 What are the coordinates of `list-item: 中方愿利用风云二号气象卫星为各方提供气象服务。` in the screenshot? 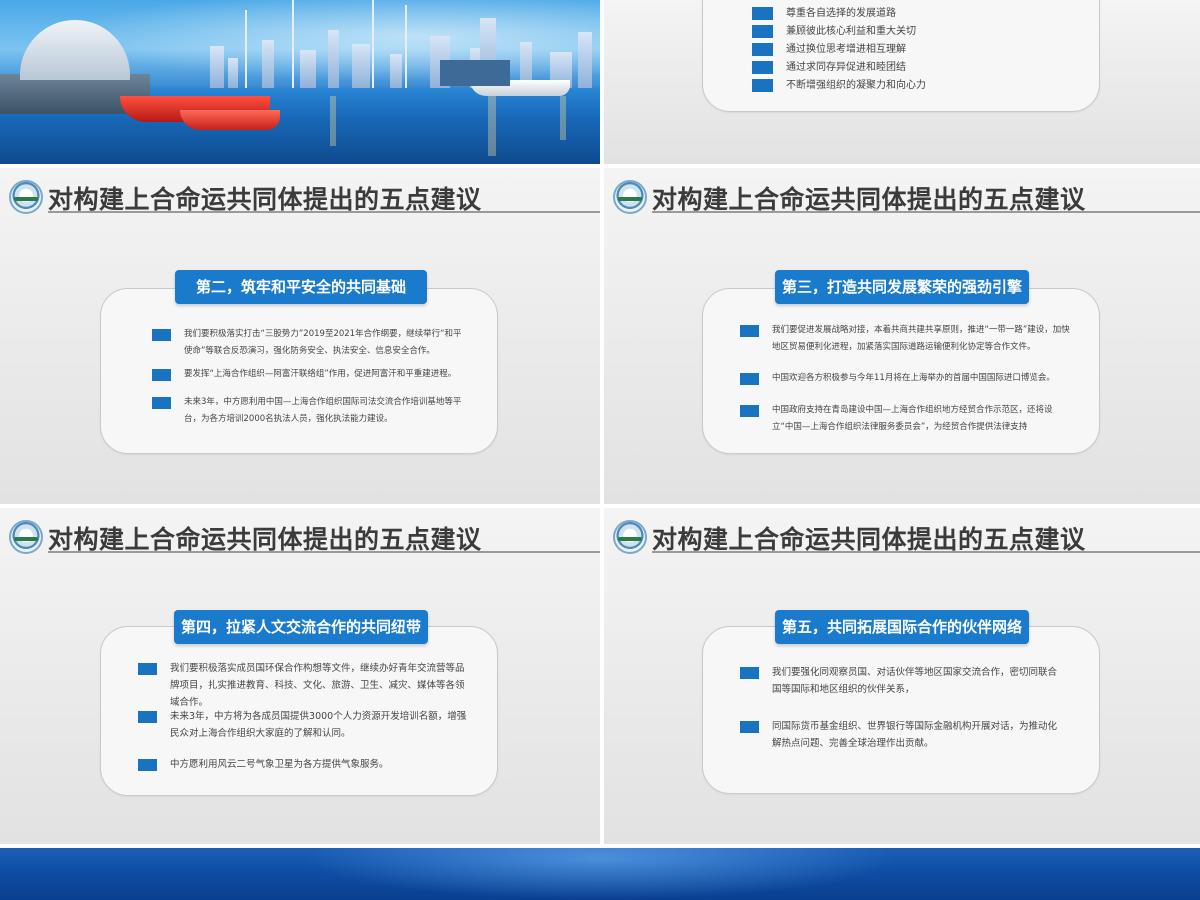 It's located at (303, 764).